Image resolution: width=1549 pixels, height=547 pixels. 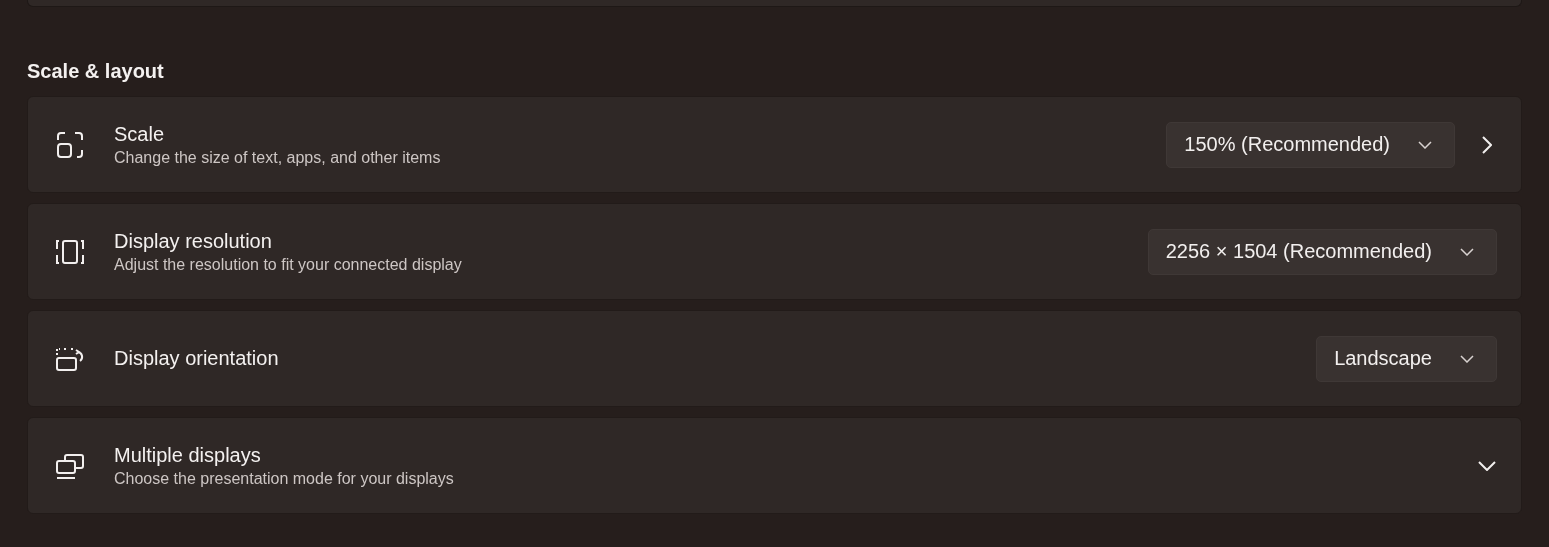 What do you see at coordinates (1310, 144) in the screenshot?
I see `dropdown: 150% (Recommended)` at bounding box center [1310, 144].